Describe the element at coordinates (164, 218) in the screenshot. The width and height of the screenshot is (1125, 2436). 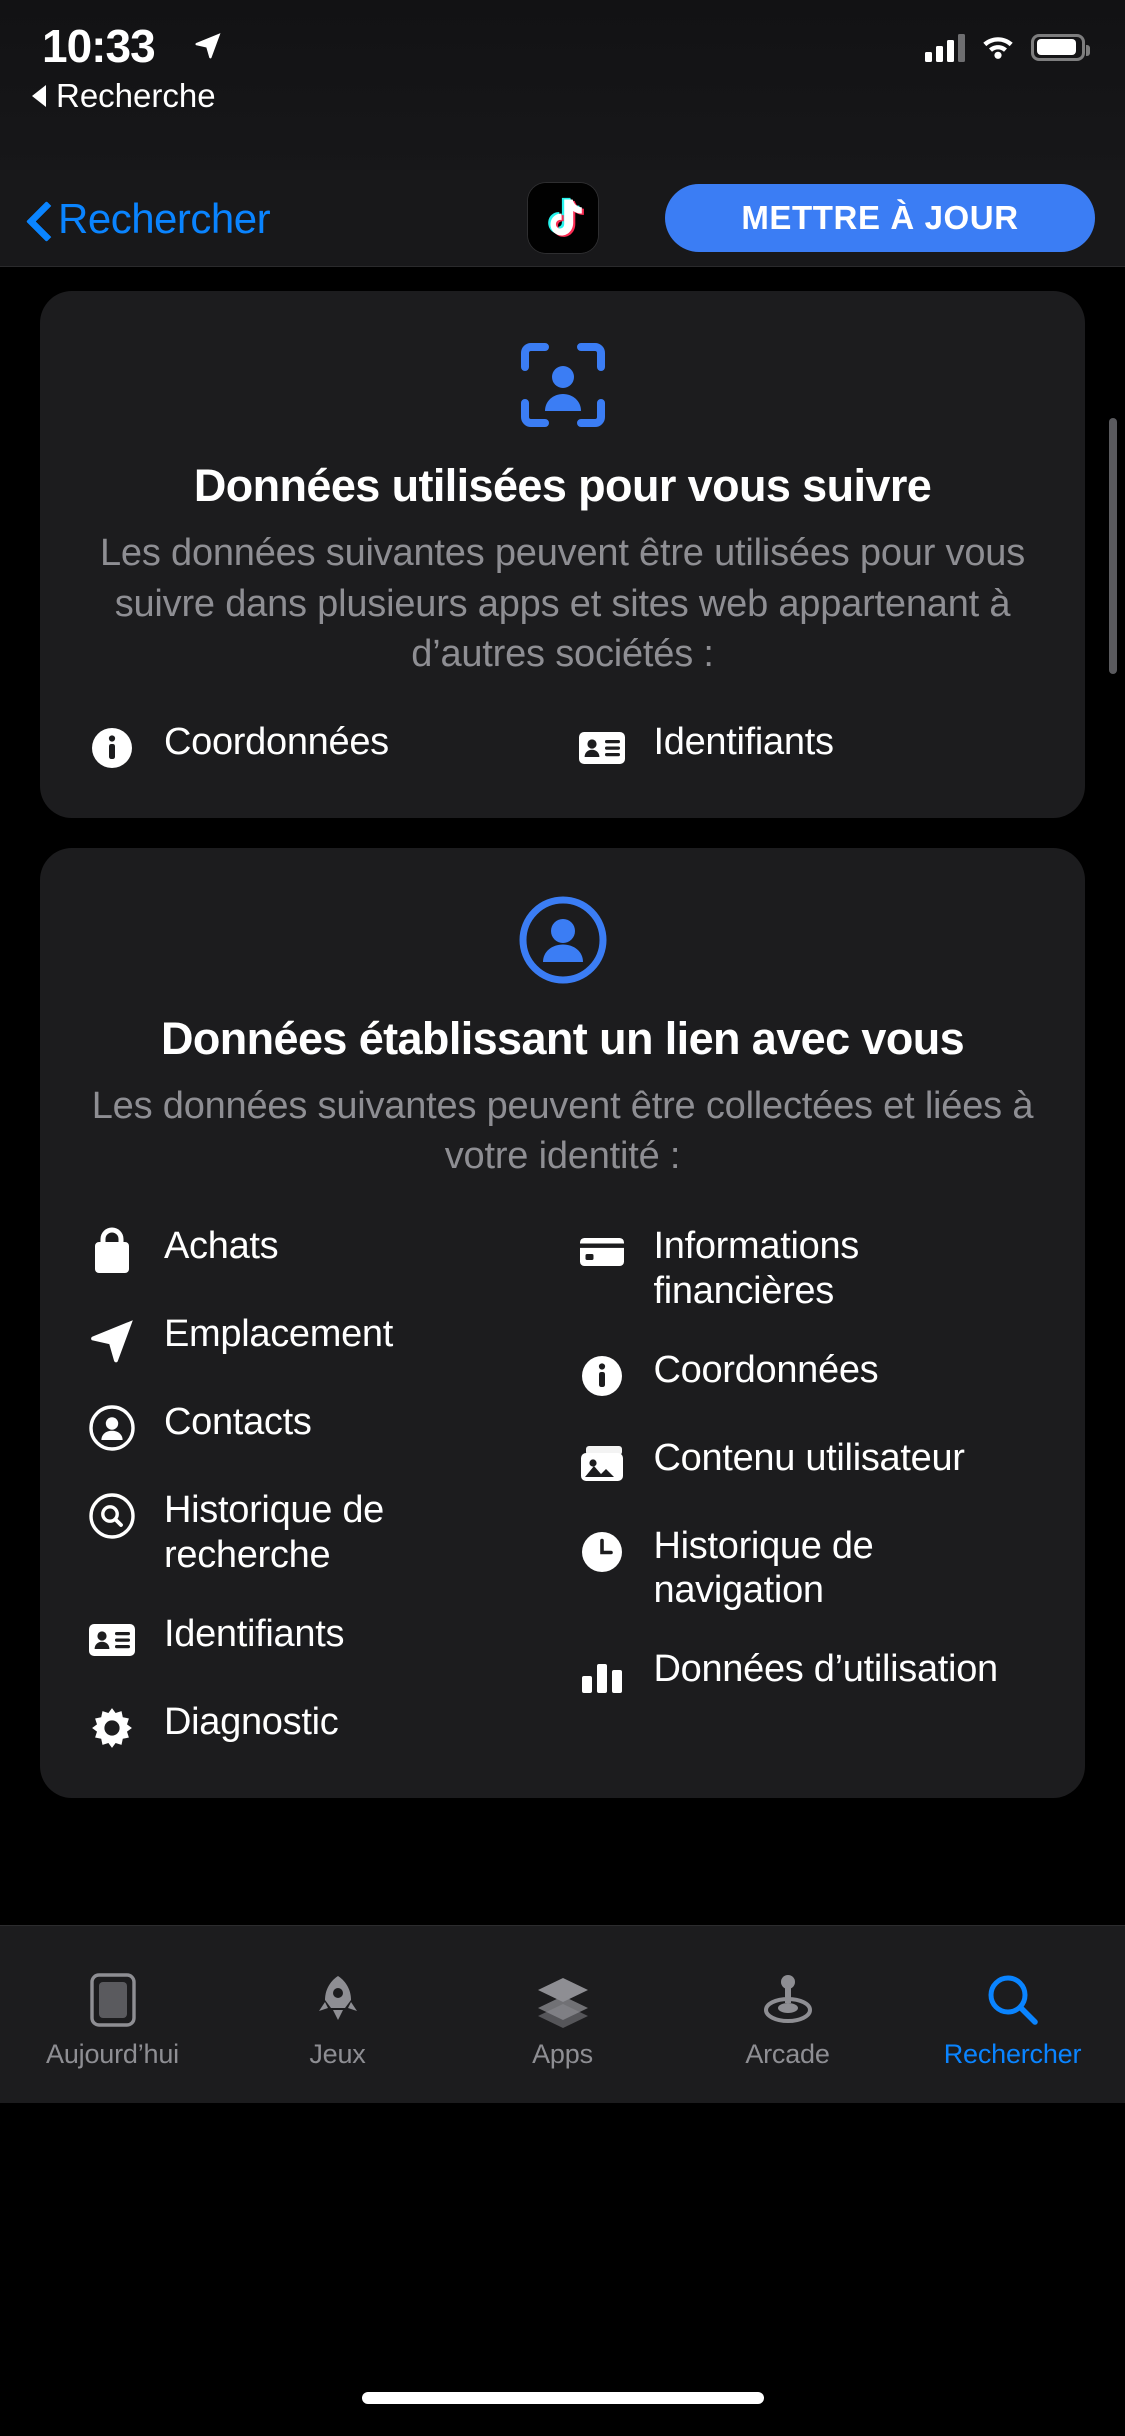
I see `back-button-label: Rechercher` at that location.